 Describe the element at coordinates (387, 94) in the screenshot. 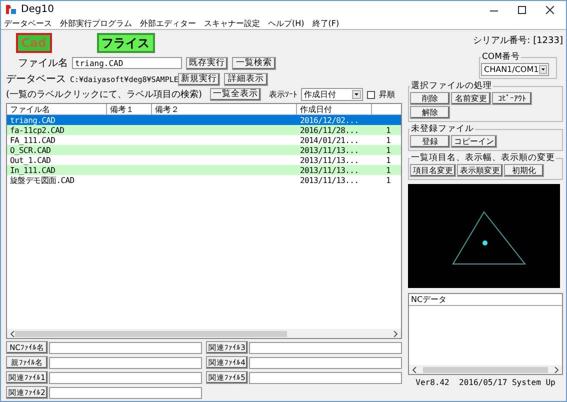

I see `ascending-label: 昇順` at that location.